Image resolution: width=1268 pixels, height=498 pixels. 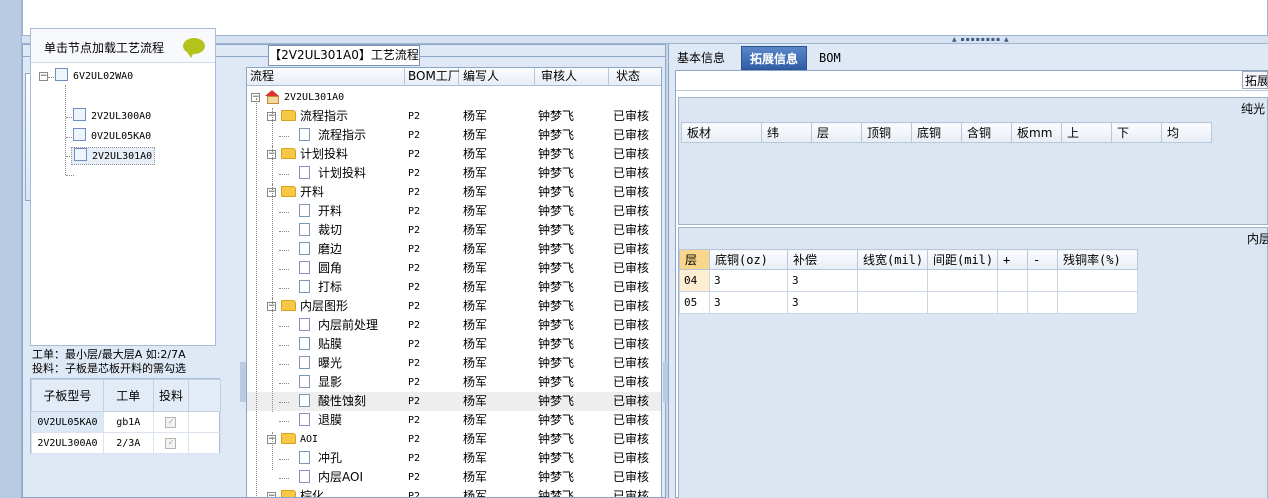 I want to click on table-row: −2V2UL301A0, so click(x=454, y=97).